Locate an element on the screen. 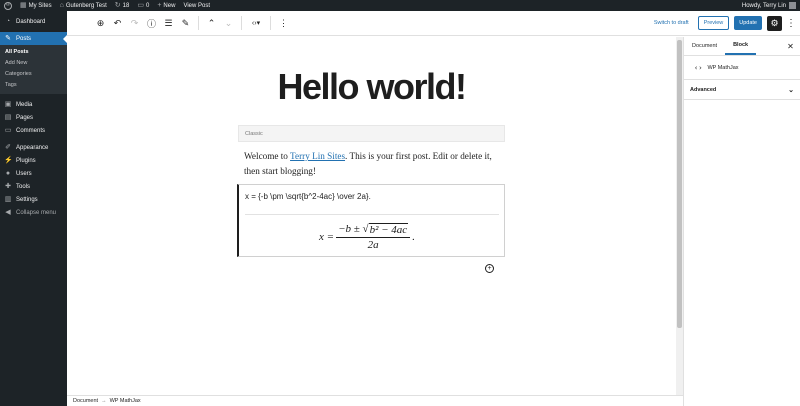 The width and height of the screenshot is (800, 406). comments-menu: ▭ 0 is located at coordinates (143, 5).